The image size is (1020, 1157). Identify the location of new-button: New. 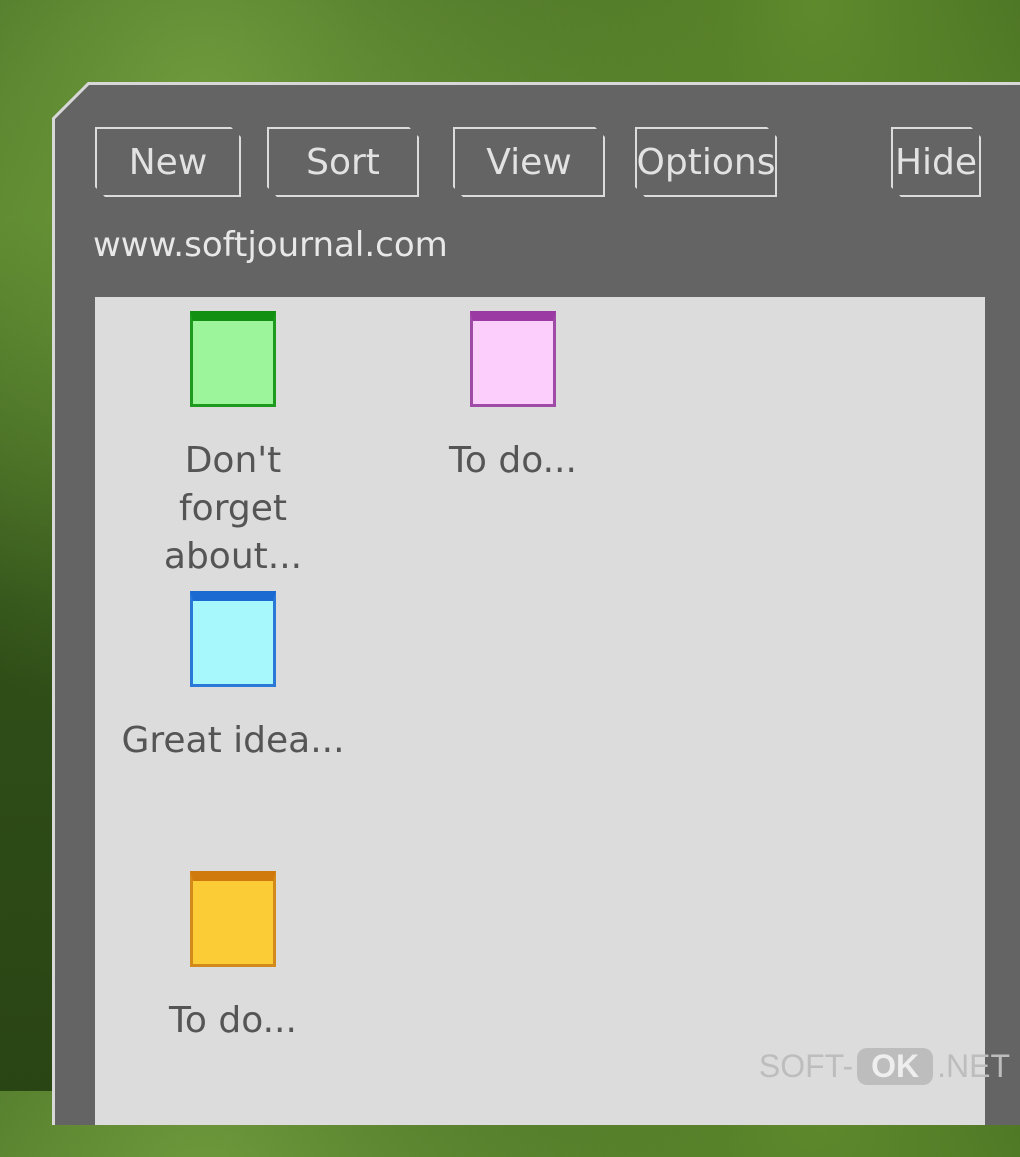
(168, 162).